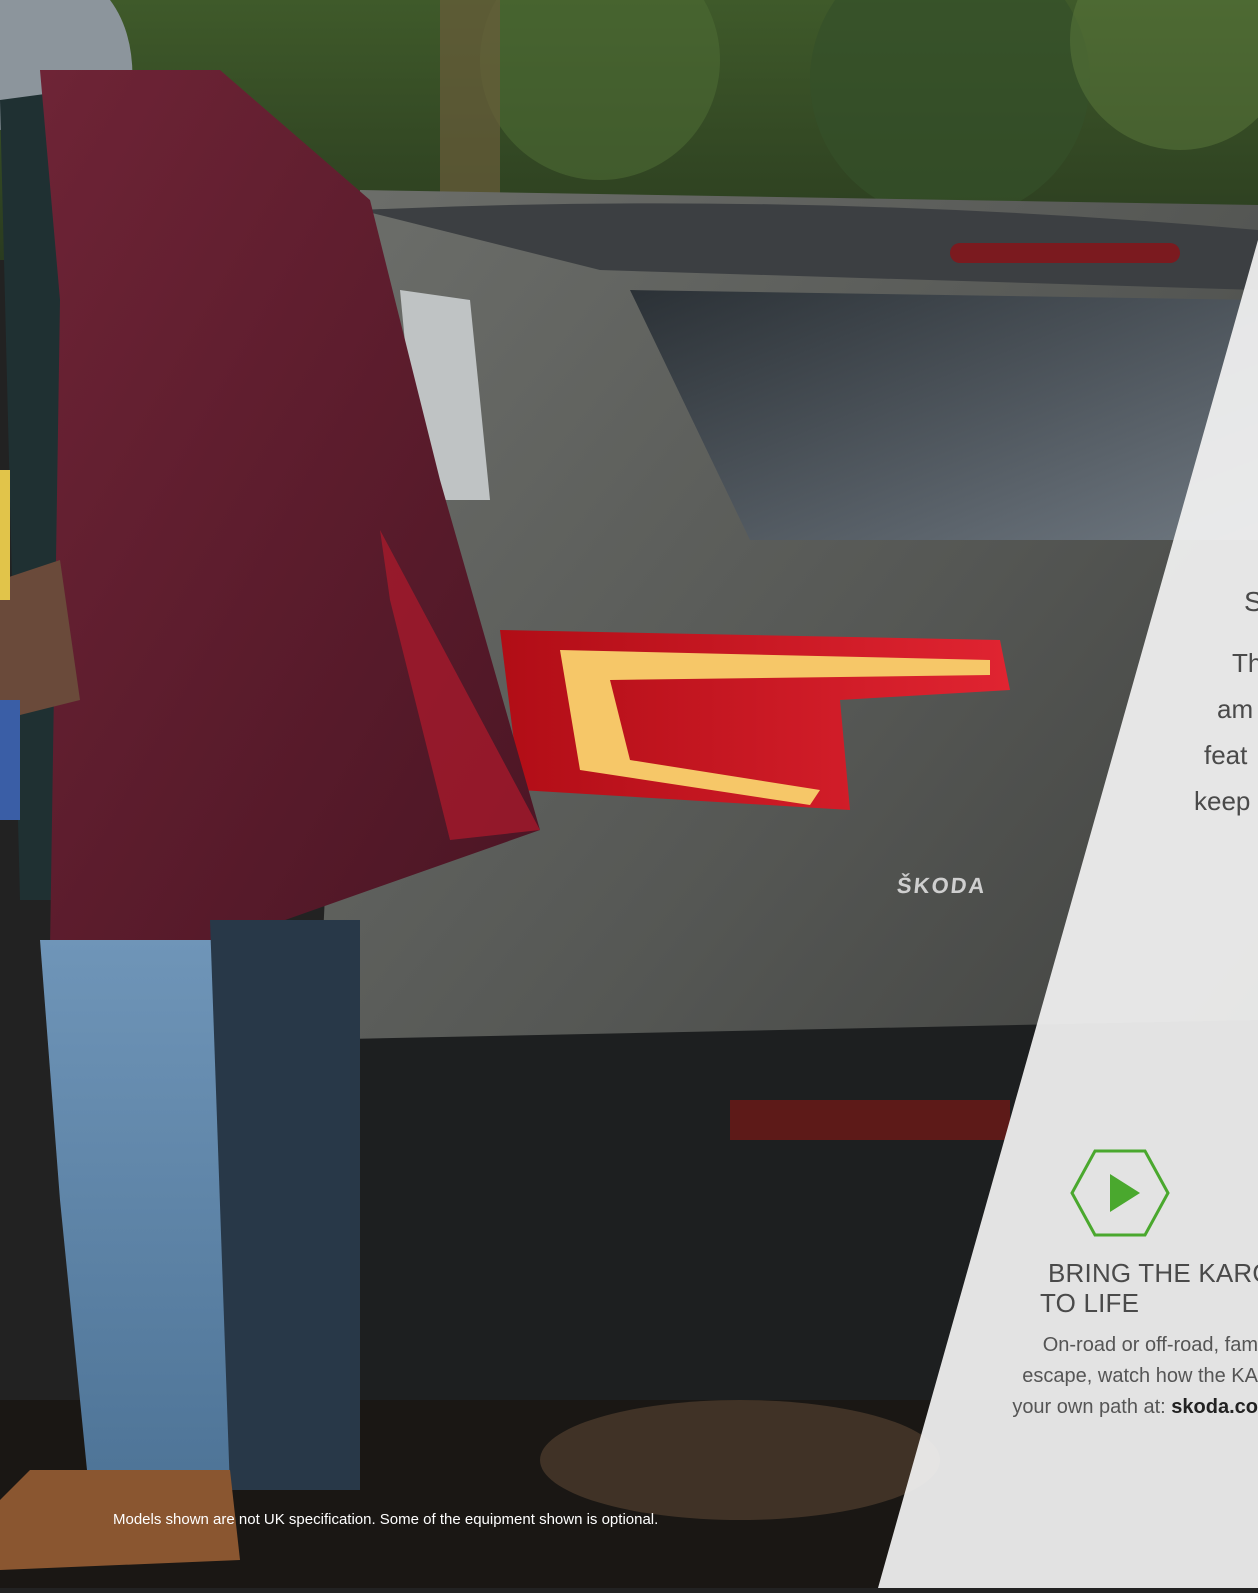 Image resolution: width=1258 pixels, height=1593 pixels. I want to click on play-hexagon-icon, so click(1120, 1193).